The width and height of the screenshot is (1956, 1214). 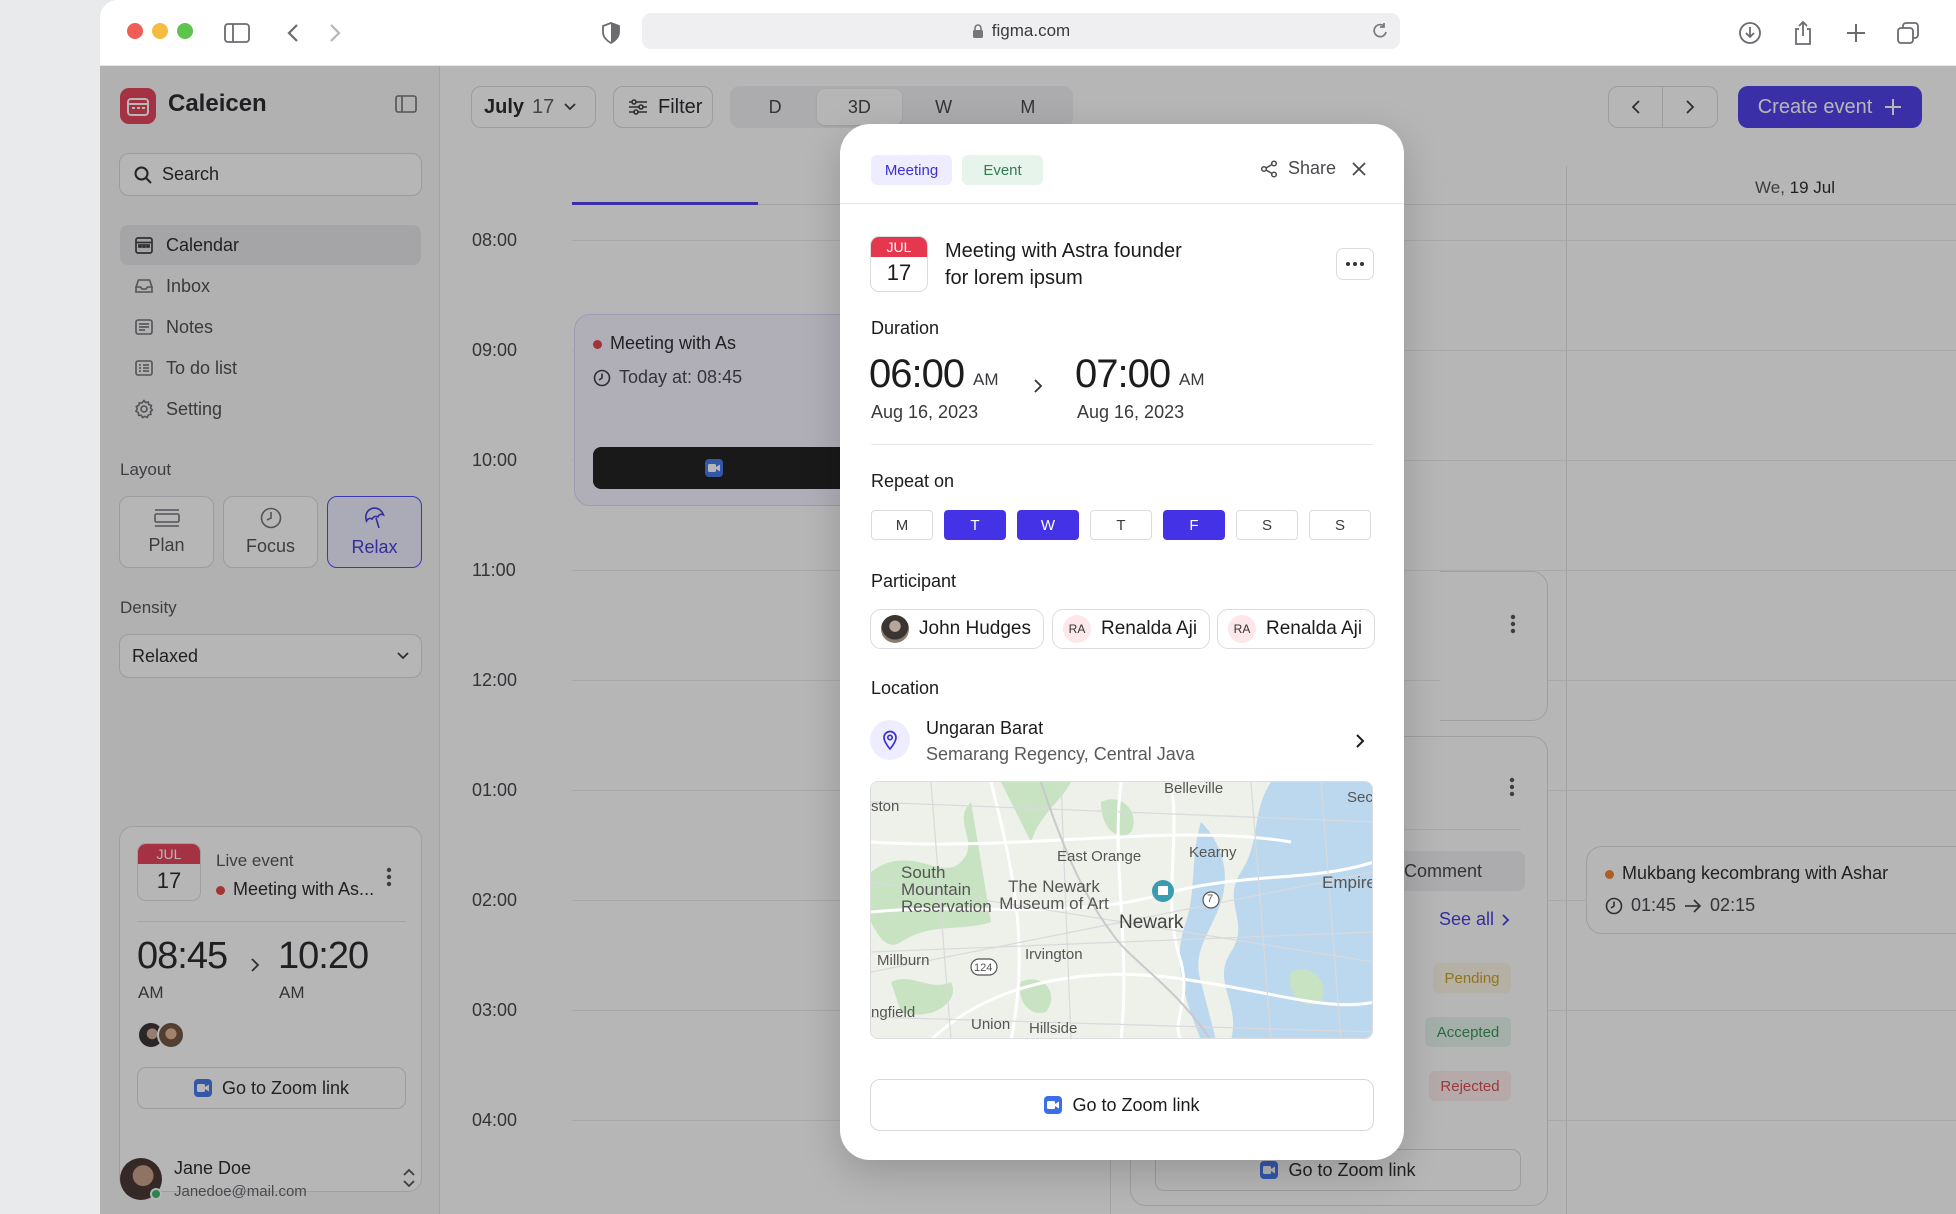 I want to click on repeat-day-mon: M, so click(x=902, y=525).